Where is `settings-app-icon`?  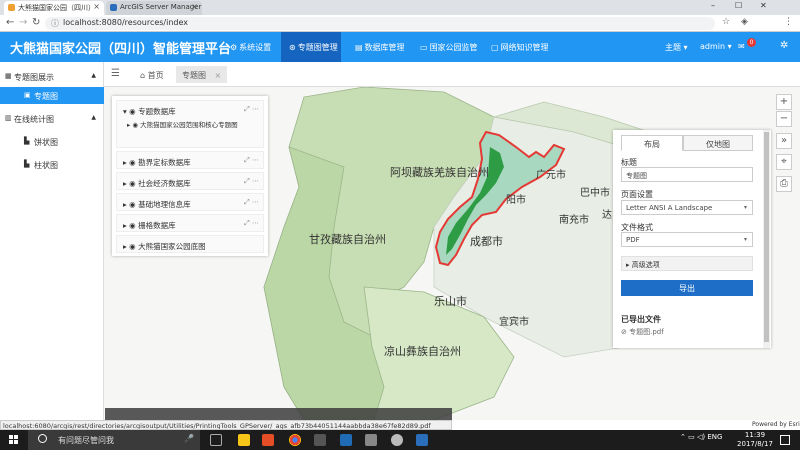 settings-app-icon is located at coordinates (371, 440).